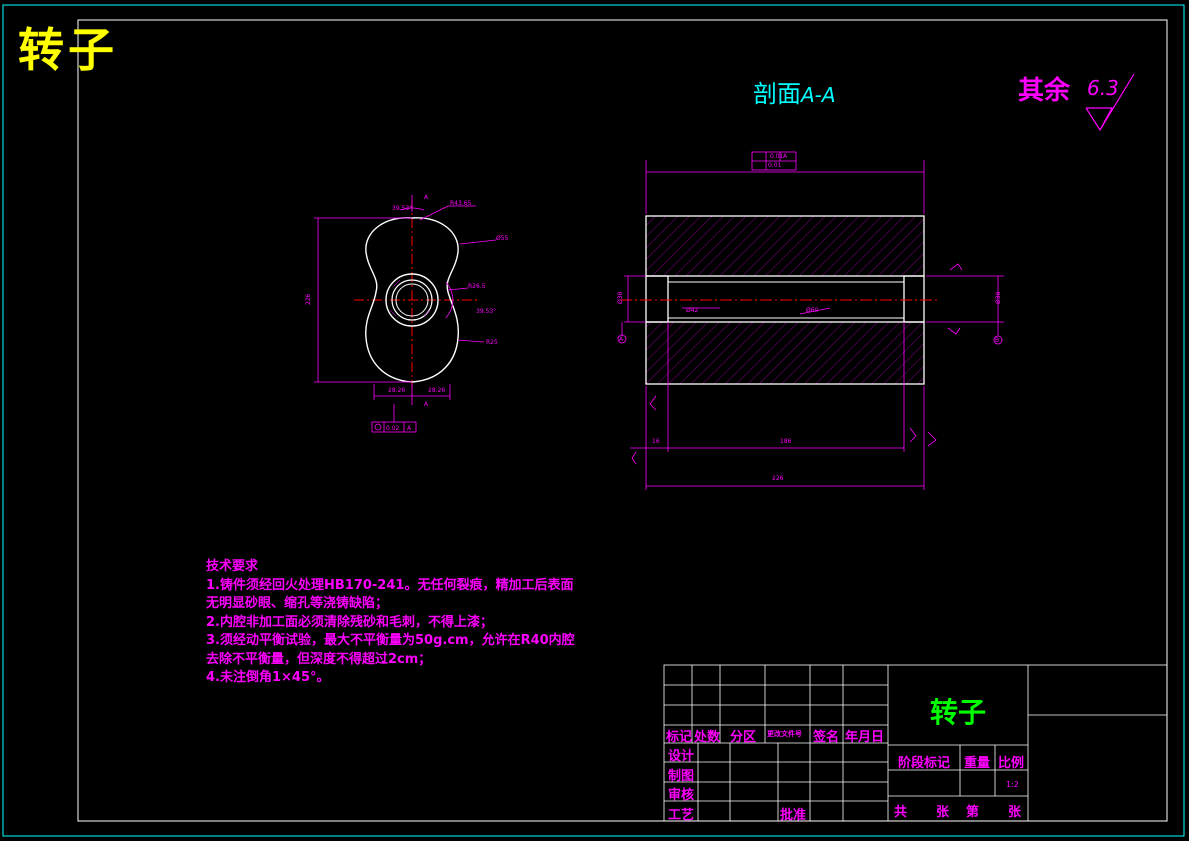  What do you see at coordinates (692, 310) in the screenshot?
I see `svg-text: Ø42` at bounding box center [692, 310].